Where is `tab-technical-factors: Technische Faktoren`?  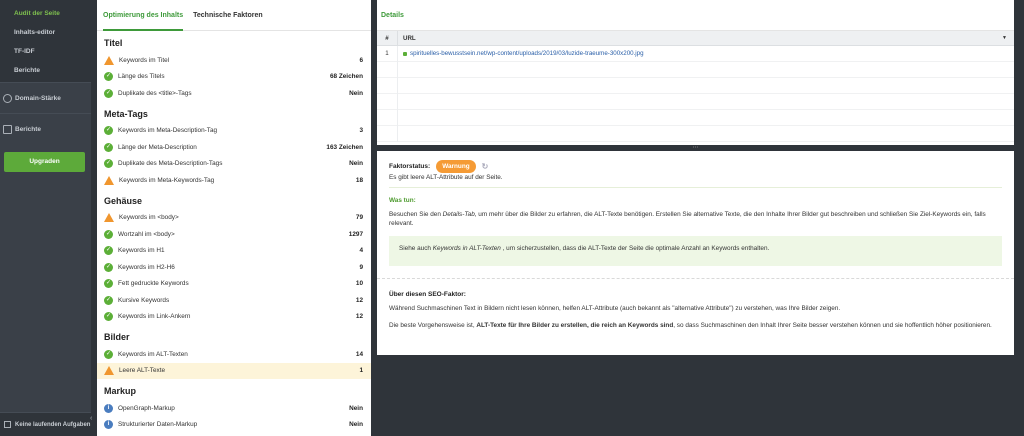 tab-technical-factors: Technische Faktoren is located at coordinates (228, 15).